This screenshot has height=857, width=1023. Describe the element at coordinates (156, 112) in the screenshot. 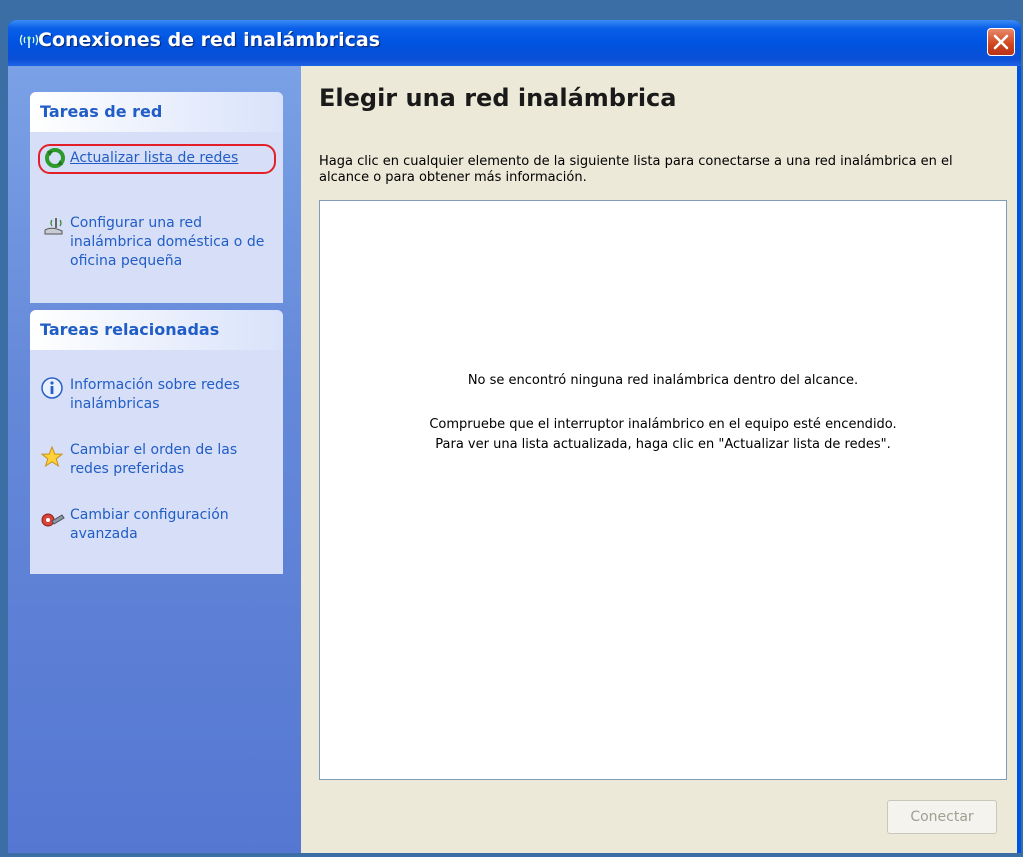

I see `network-tasks-header: Tareas de red` at that location.